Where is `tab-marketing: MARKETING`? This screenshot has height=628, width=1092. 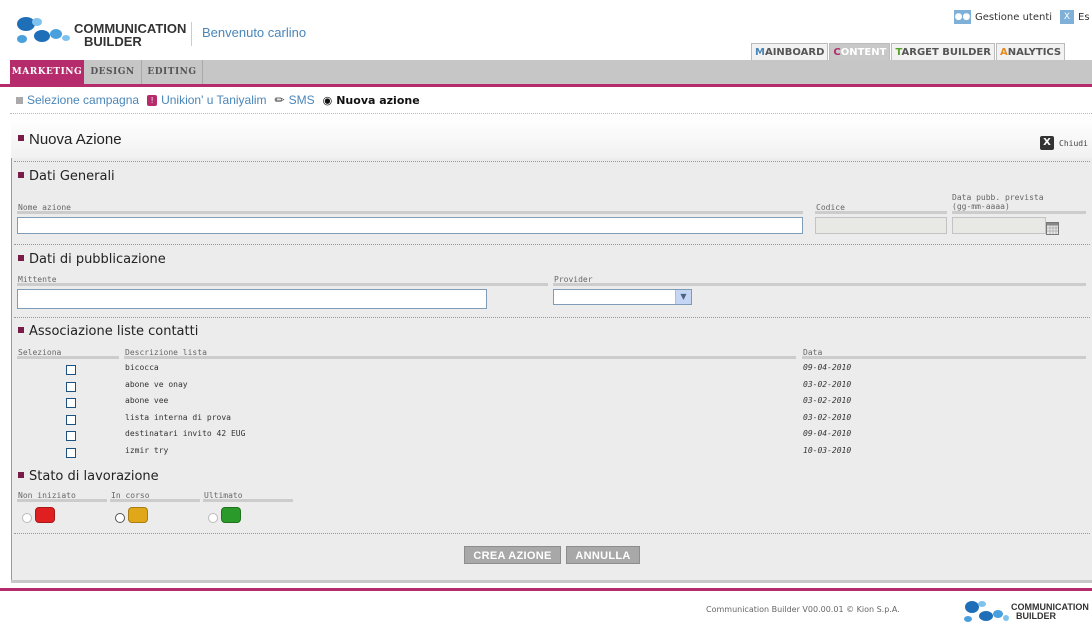
tab-marketing: MARKETING is located at coordinates (47, 72).